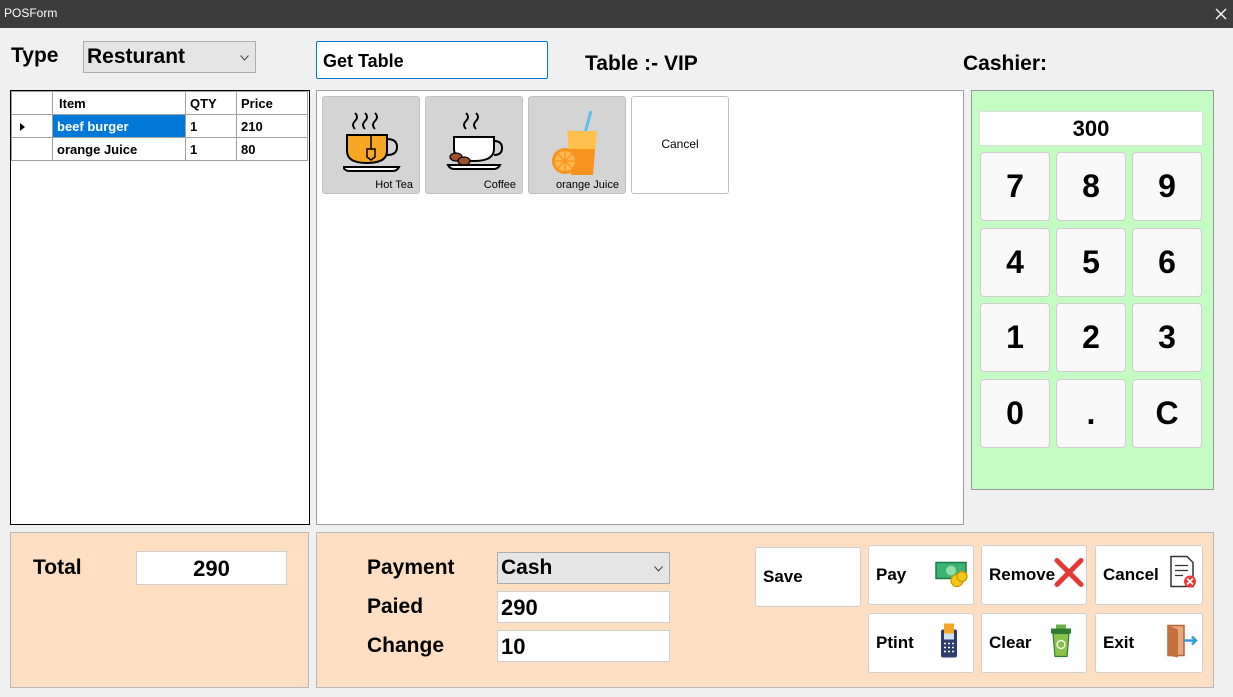  Describe the element at coordinates (808, 577) in the screenshot. I see `save-button: Save` at that location.